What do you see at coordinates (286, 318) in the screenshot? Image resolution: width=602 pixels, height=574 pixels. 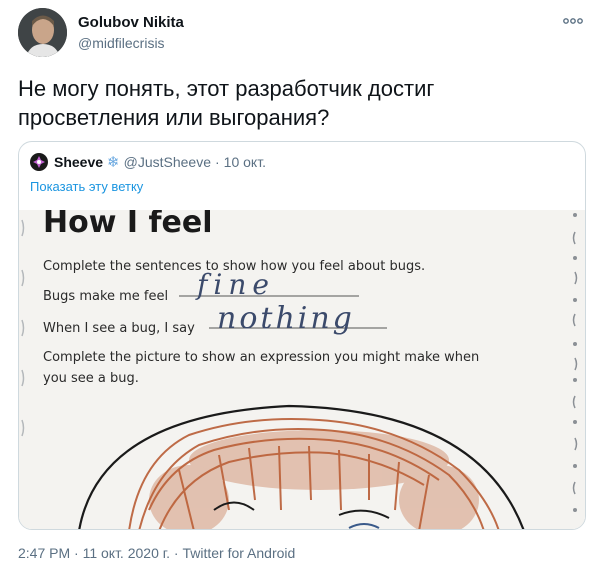 I see `worksheet-line2-answer: nothing` at bounding box center [286, 318].